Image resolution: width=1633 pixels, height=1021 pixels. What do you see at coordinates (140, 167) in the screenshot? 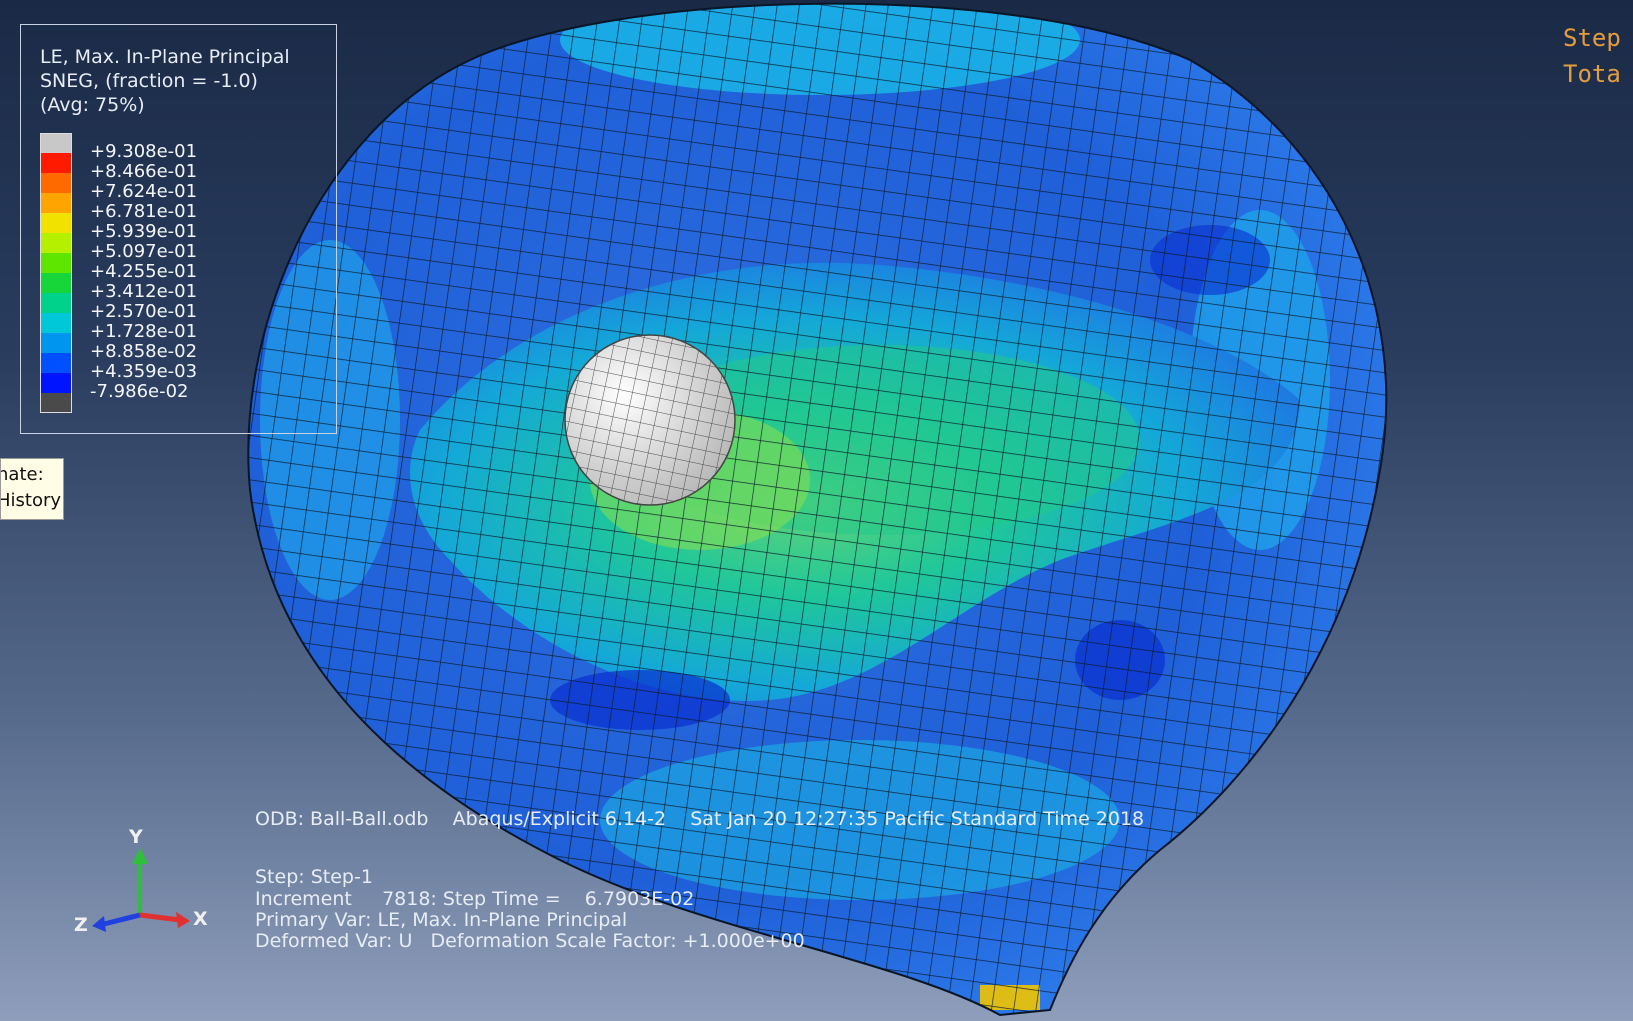
I see `legend-row: +8.466e-01` at bounding box center [140, 167].